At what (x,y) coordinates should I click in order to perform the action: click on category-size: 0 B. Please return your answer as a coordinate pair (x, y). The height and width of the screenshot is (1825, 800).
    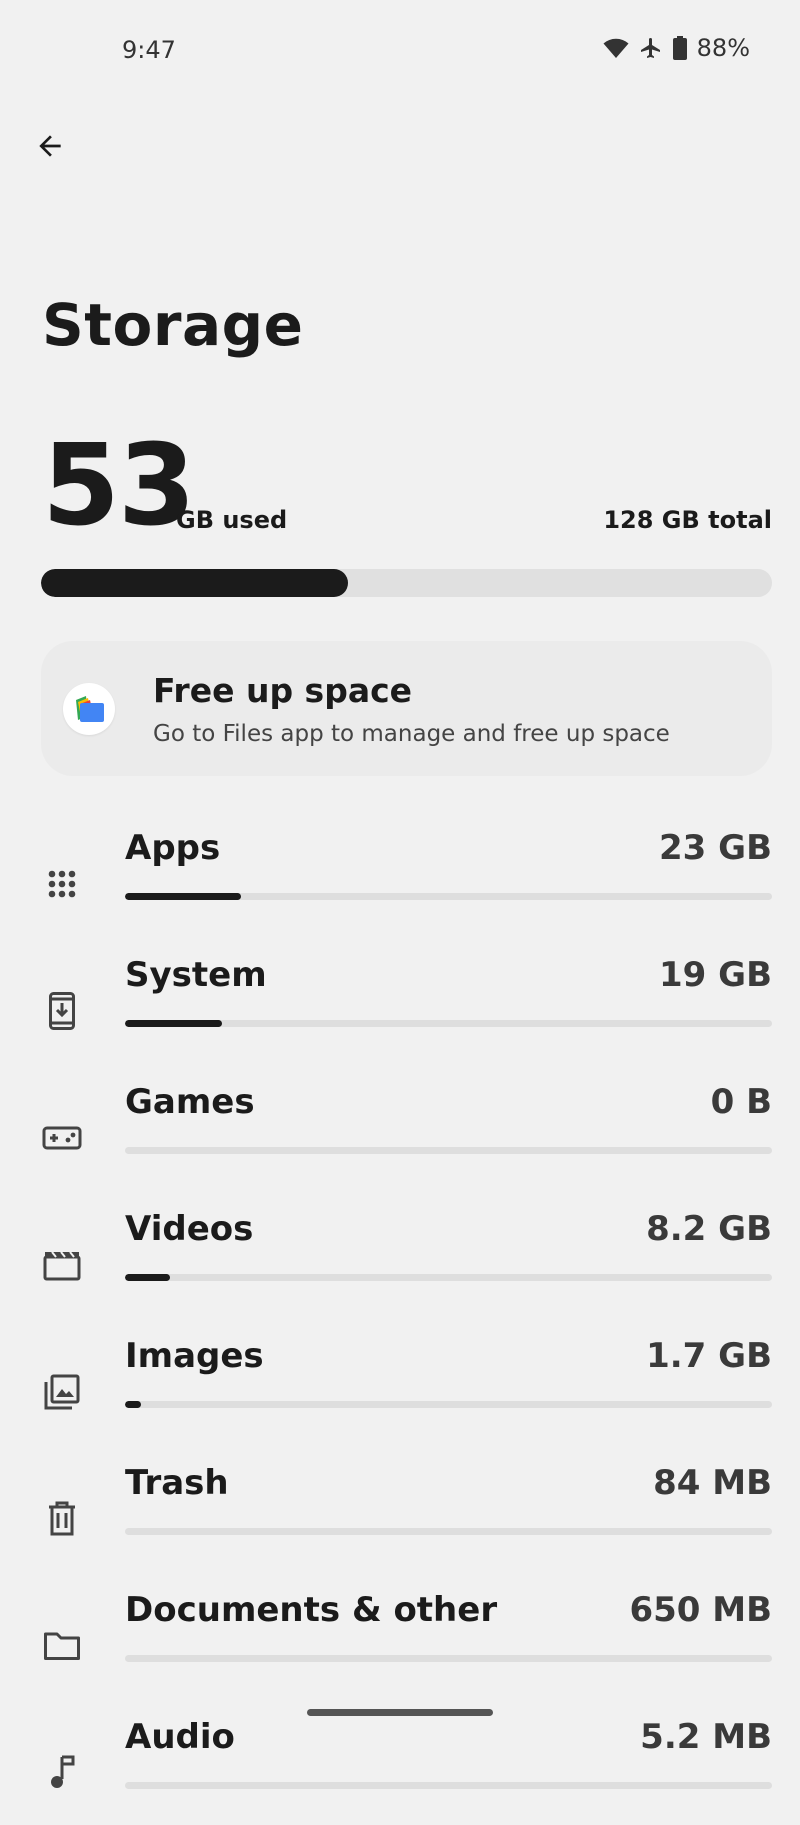
    Looking at the image, I should click on (741, 1102).